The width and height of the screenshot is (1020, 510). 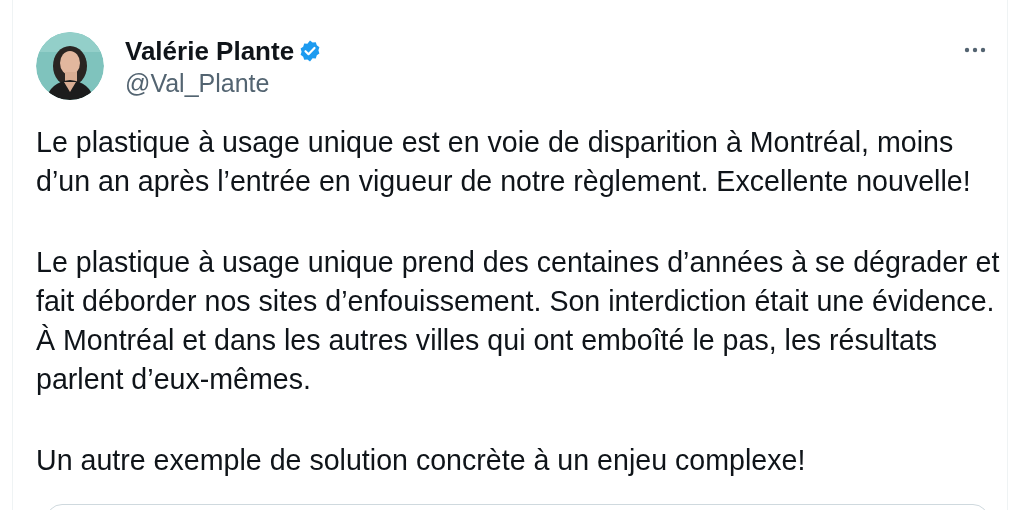 What do you see at coordinates (210, 51) in the screenshot?
I see `author-name: Valérie Plante` at bounding box center [210, 51].